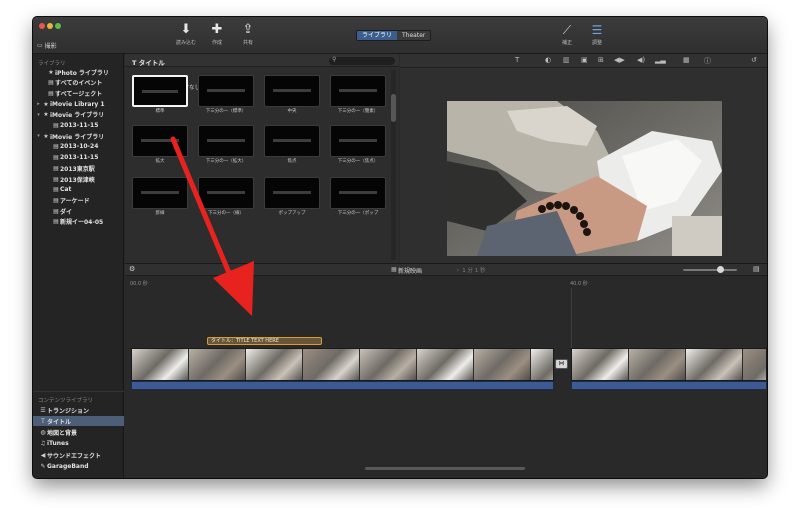 The height and width of the screenshot is (524, 800). What do you see at coordinates (132, 269) in the screenshot?
I see `settings-icon: ⚙` at bounding box center [132, 269].